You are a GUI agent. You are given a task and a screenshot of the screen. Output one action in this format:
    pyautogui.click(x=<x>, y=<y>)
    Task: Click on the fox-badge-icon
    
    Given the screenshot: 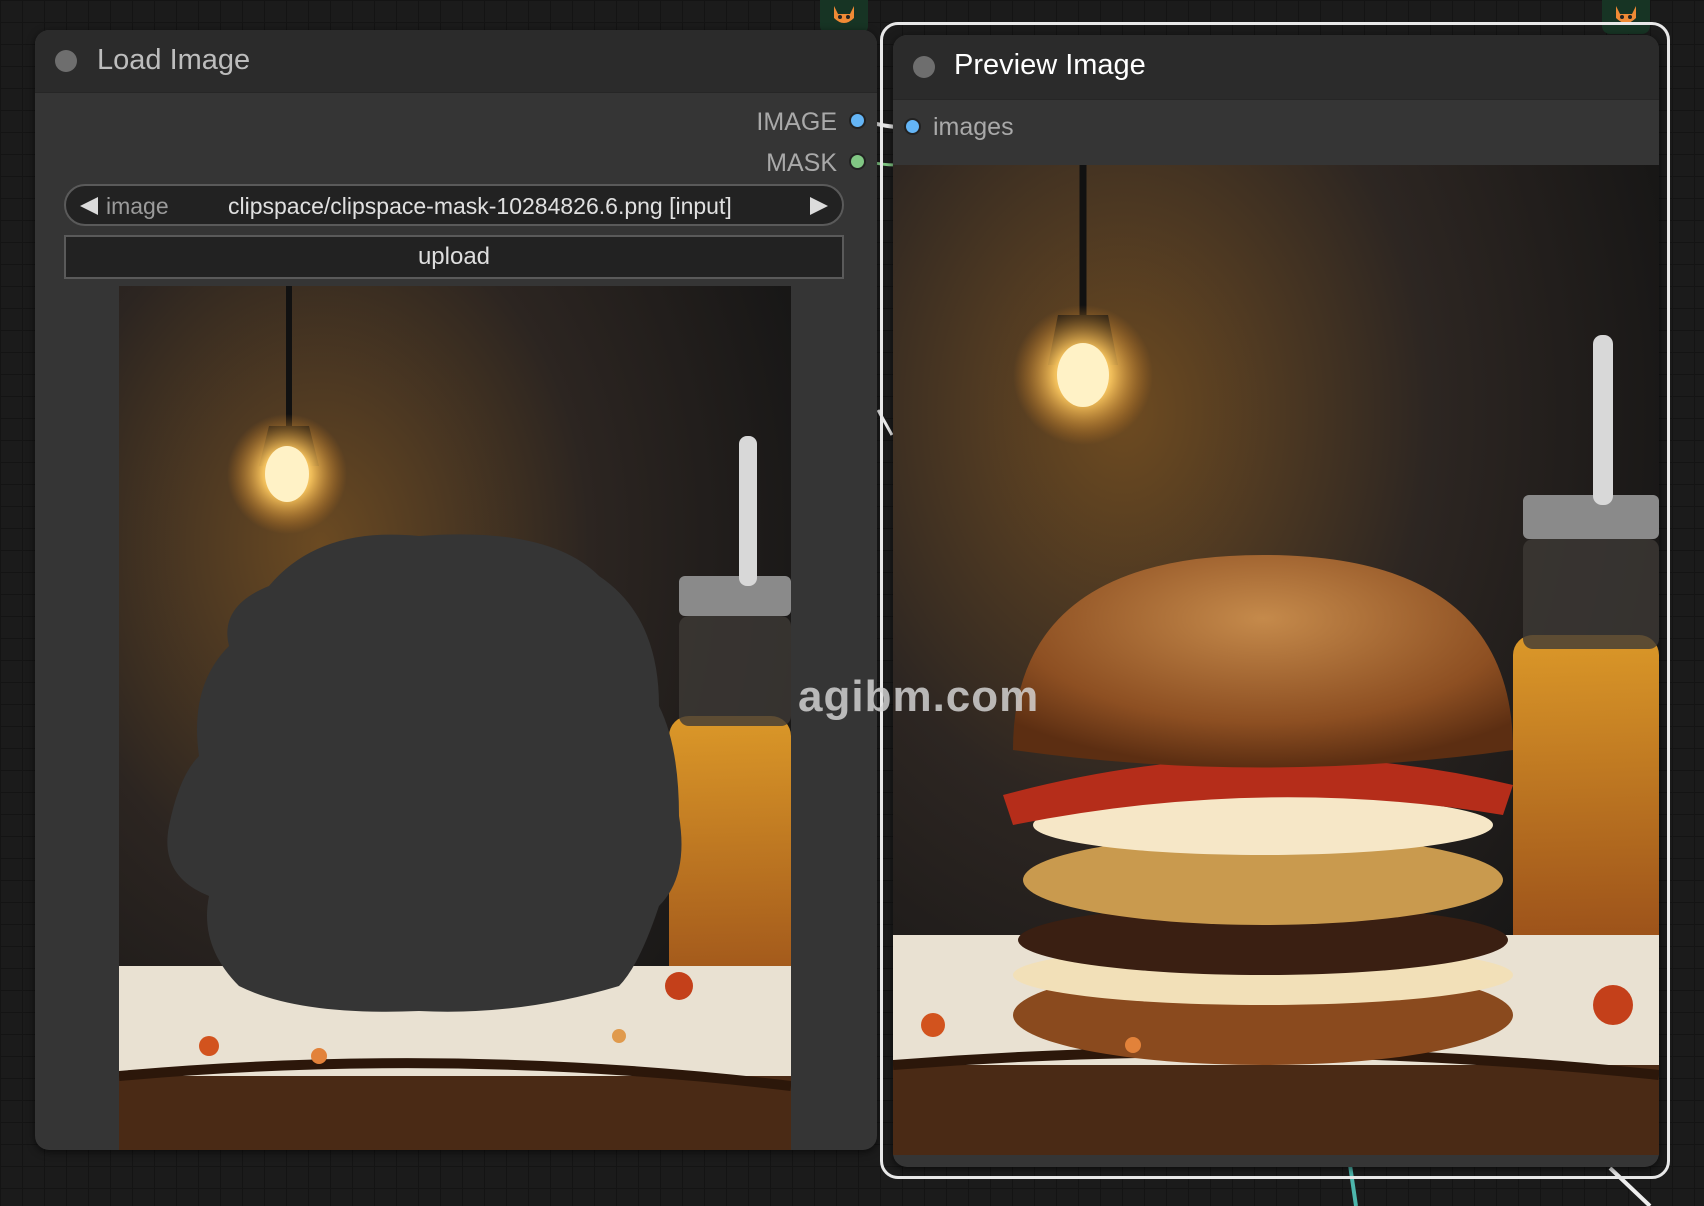 What is the action you would take?
    pyautogui.click(x=844, y=14)
    